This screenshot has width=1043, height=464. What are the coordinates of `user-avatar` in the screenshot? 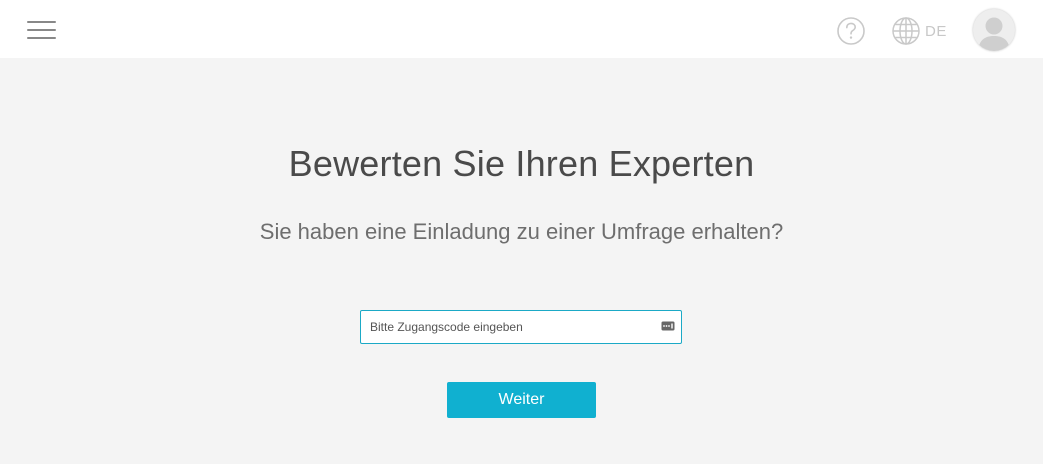 It's located at (994, 30).